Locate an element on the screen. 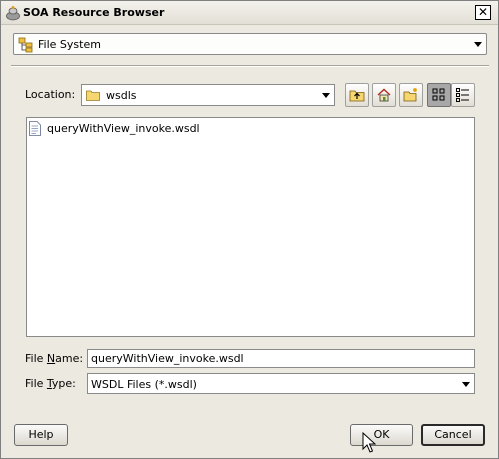 The width and height of the screenshot is (499, 459). file-system-icon is located at coordinates (25, 45).